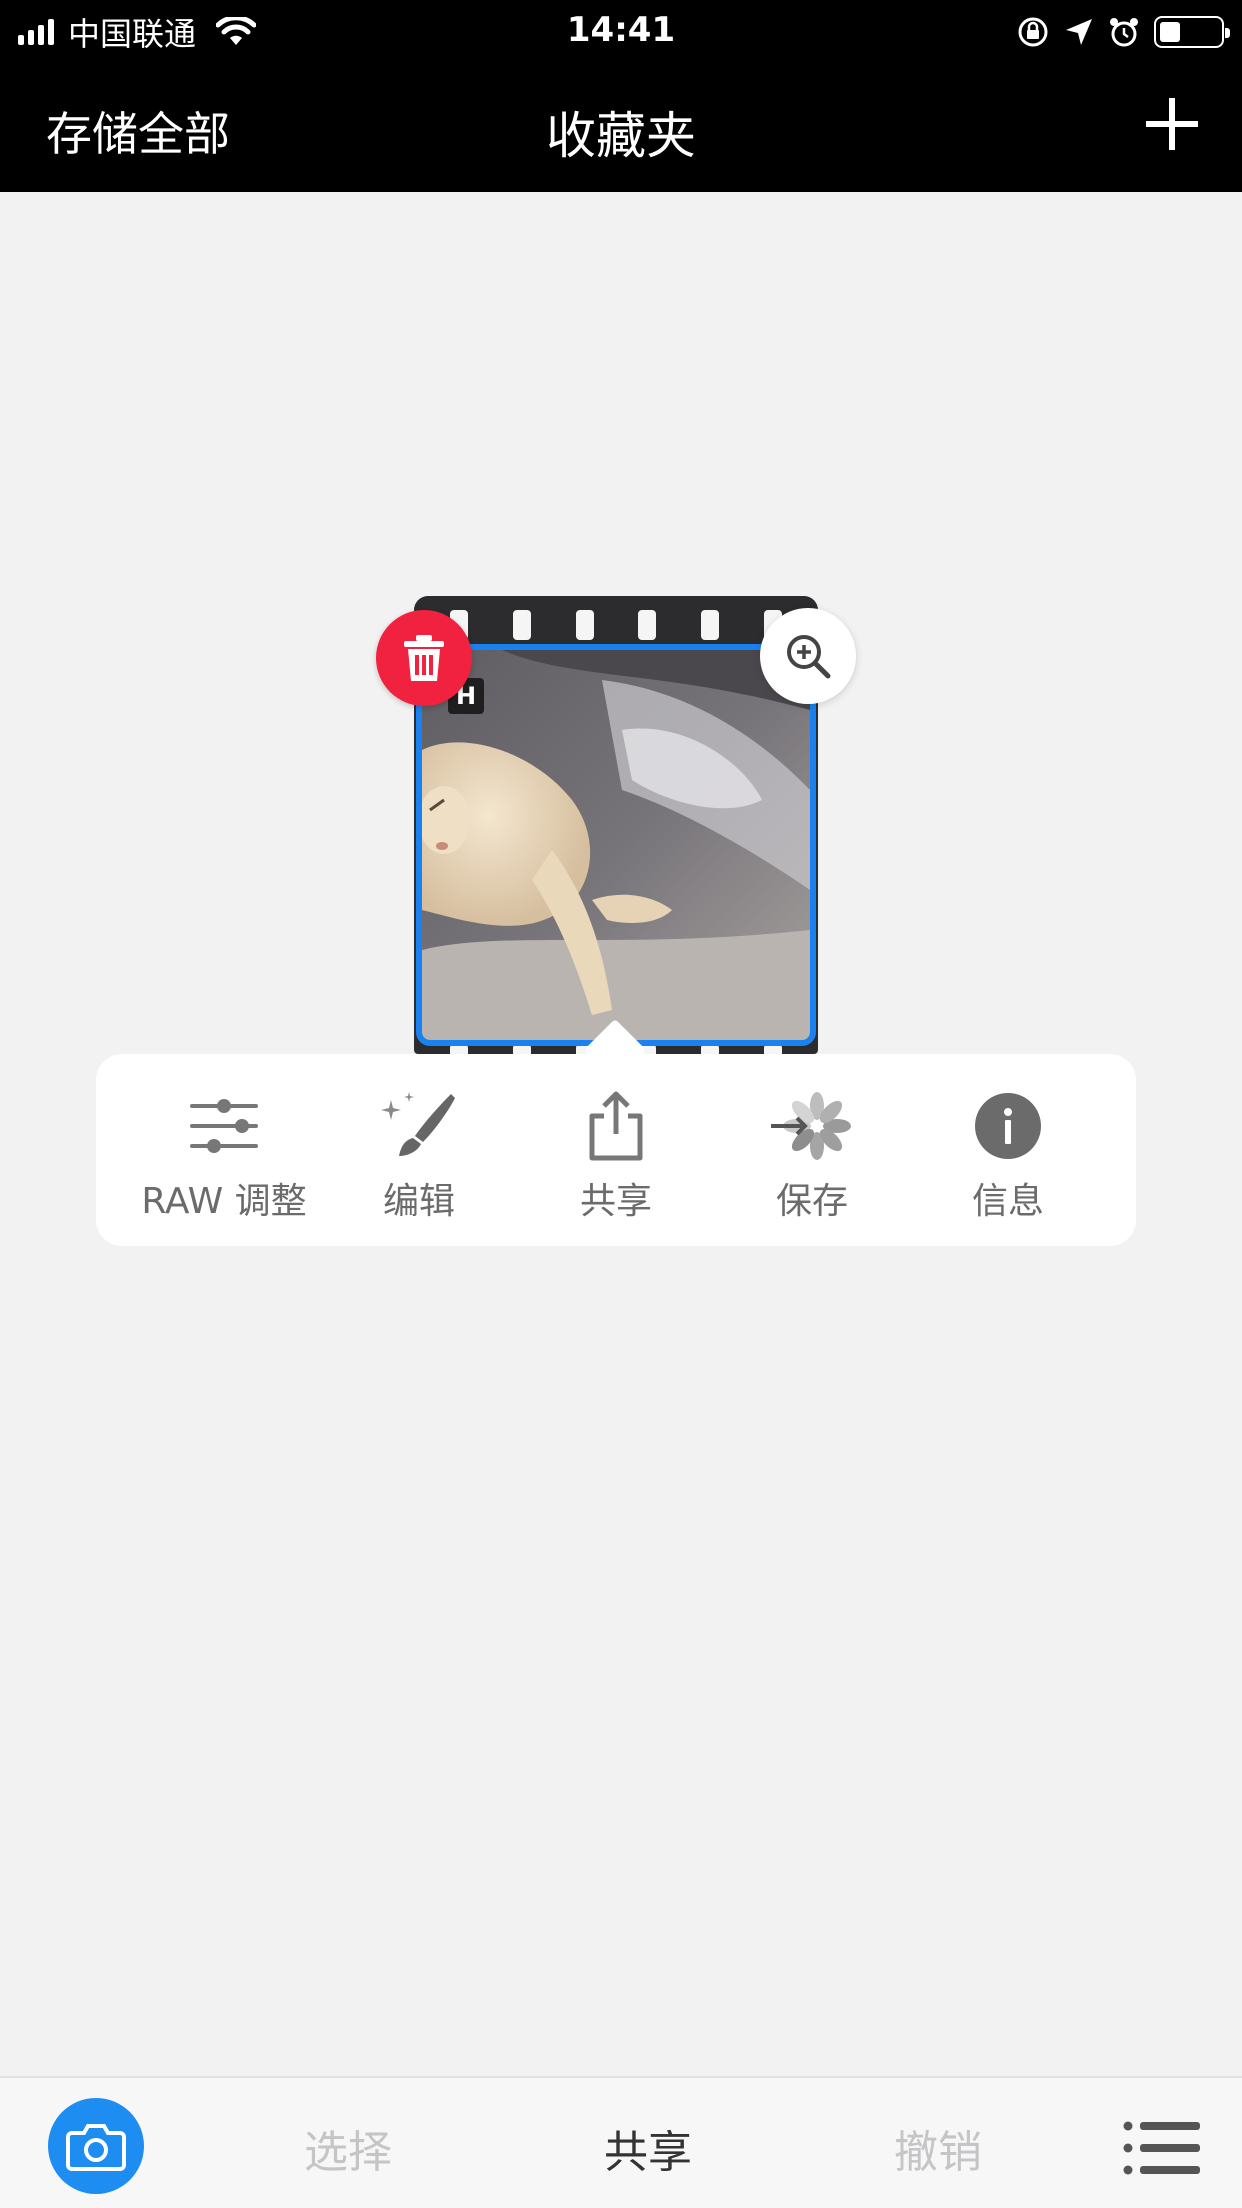  I want to click on delete-button, so click(424, 658).